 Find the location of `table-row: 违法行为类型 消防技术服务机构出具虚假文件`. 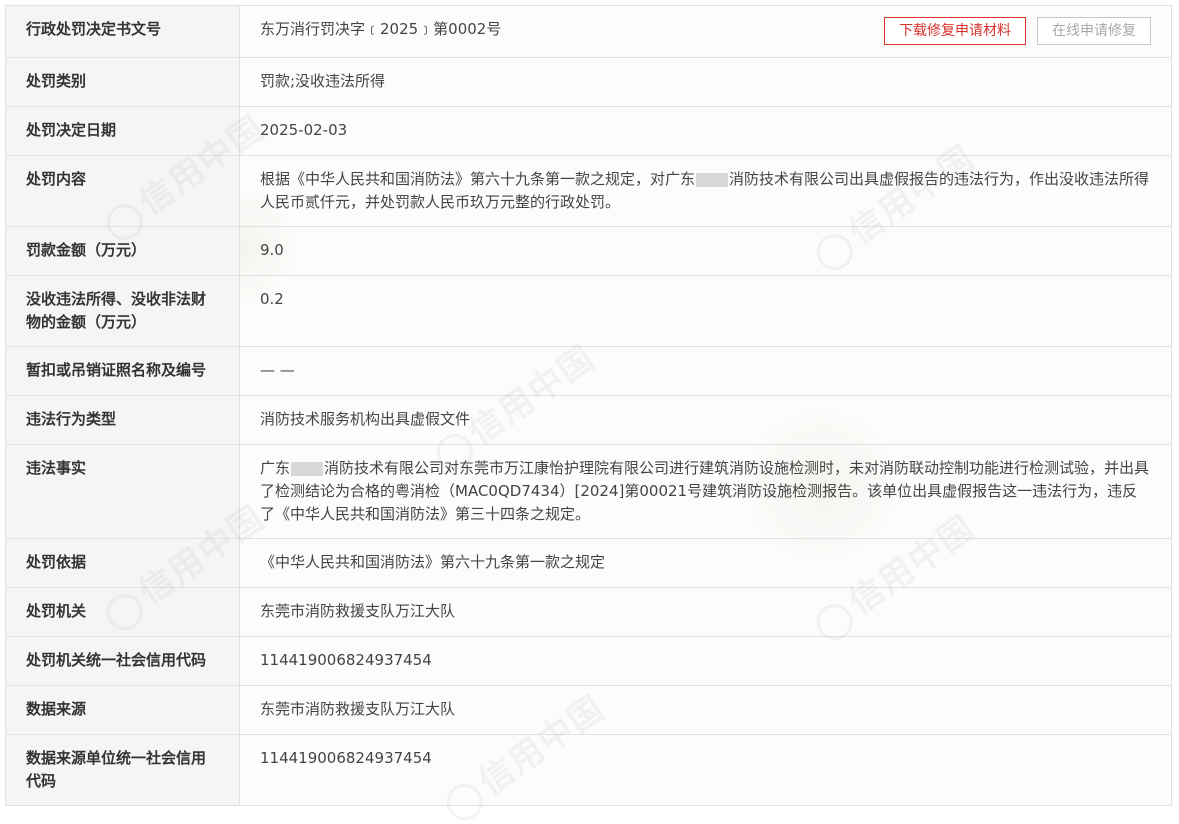

table-row: 违法行为类型 消防技术服务机构出具虚假文件 is located at coordinates (588, 420).